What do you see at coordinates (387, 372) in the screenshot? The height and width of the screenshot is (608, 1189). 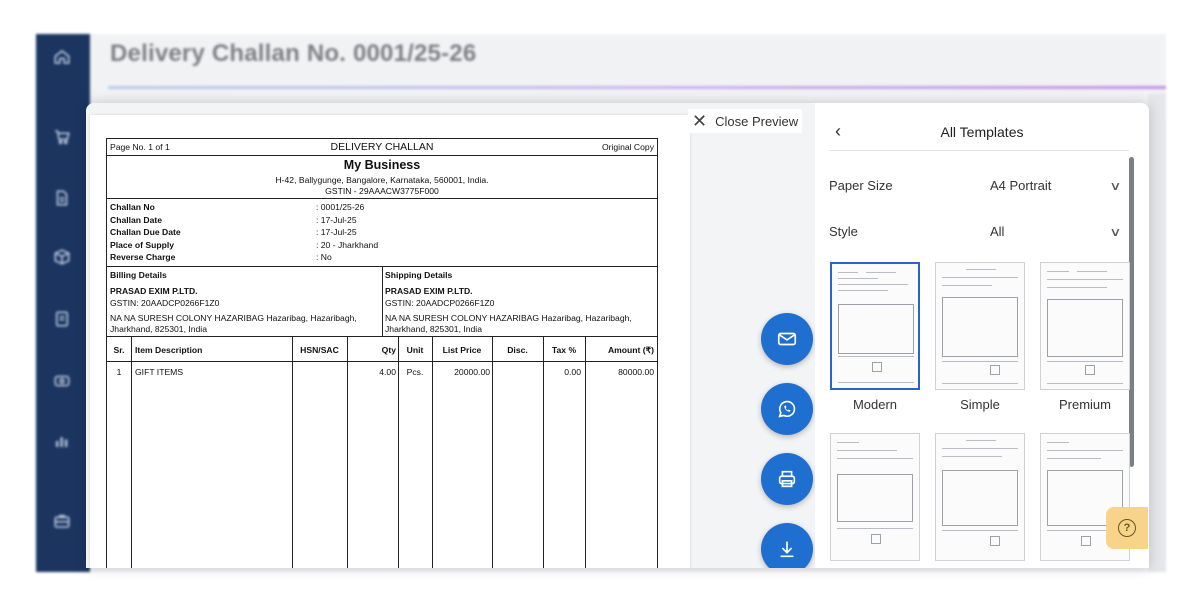 I see `item-qty: 4.00` at bounding box center [387, 372].